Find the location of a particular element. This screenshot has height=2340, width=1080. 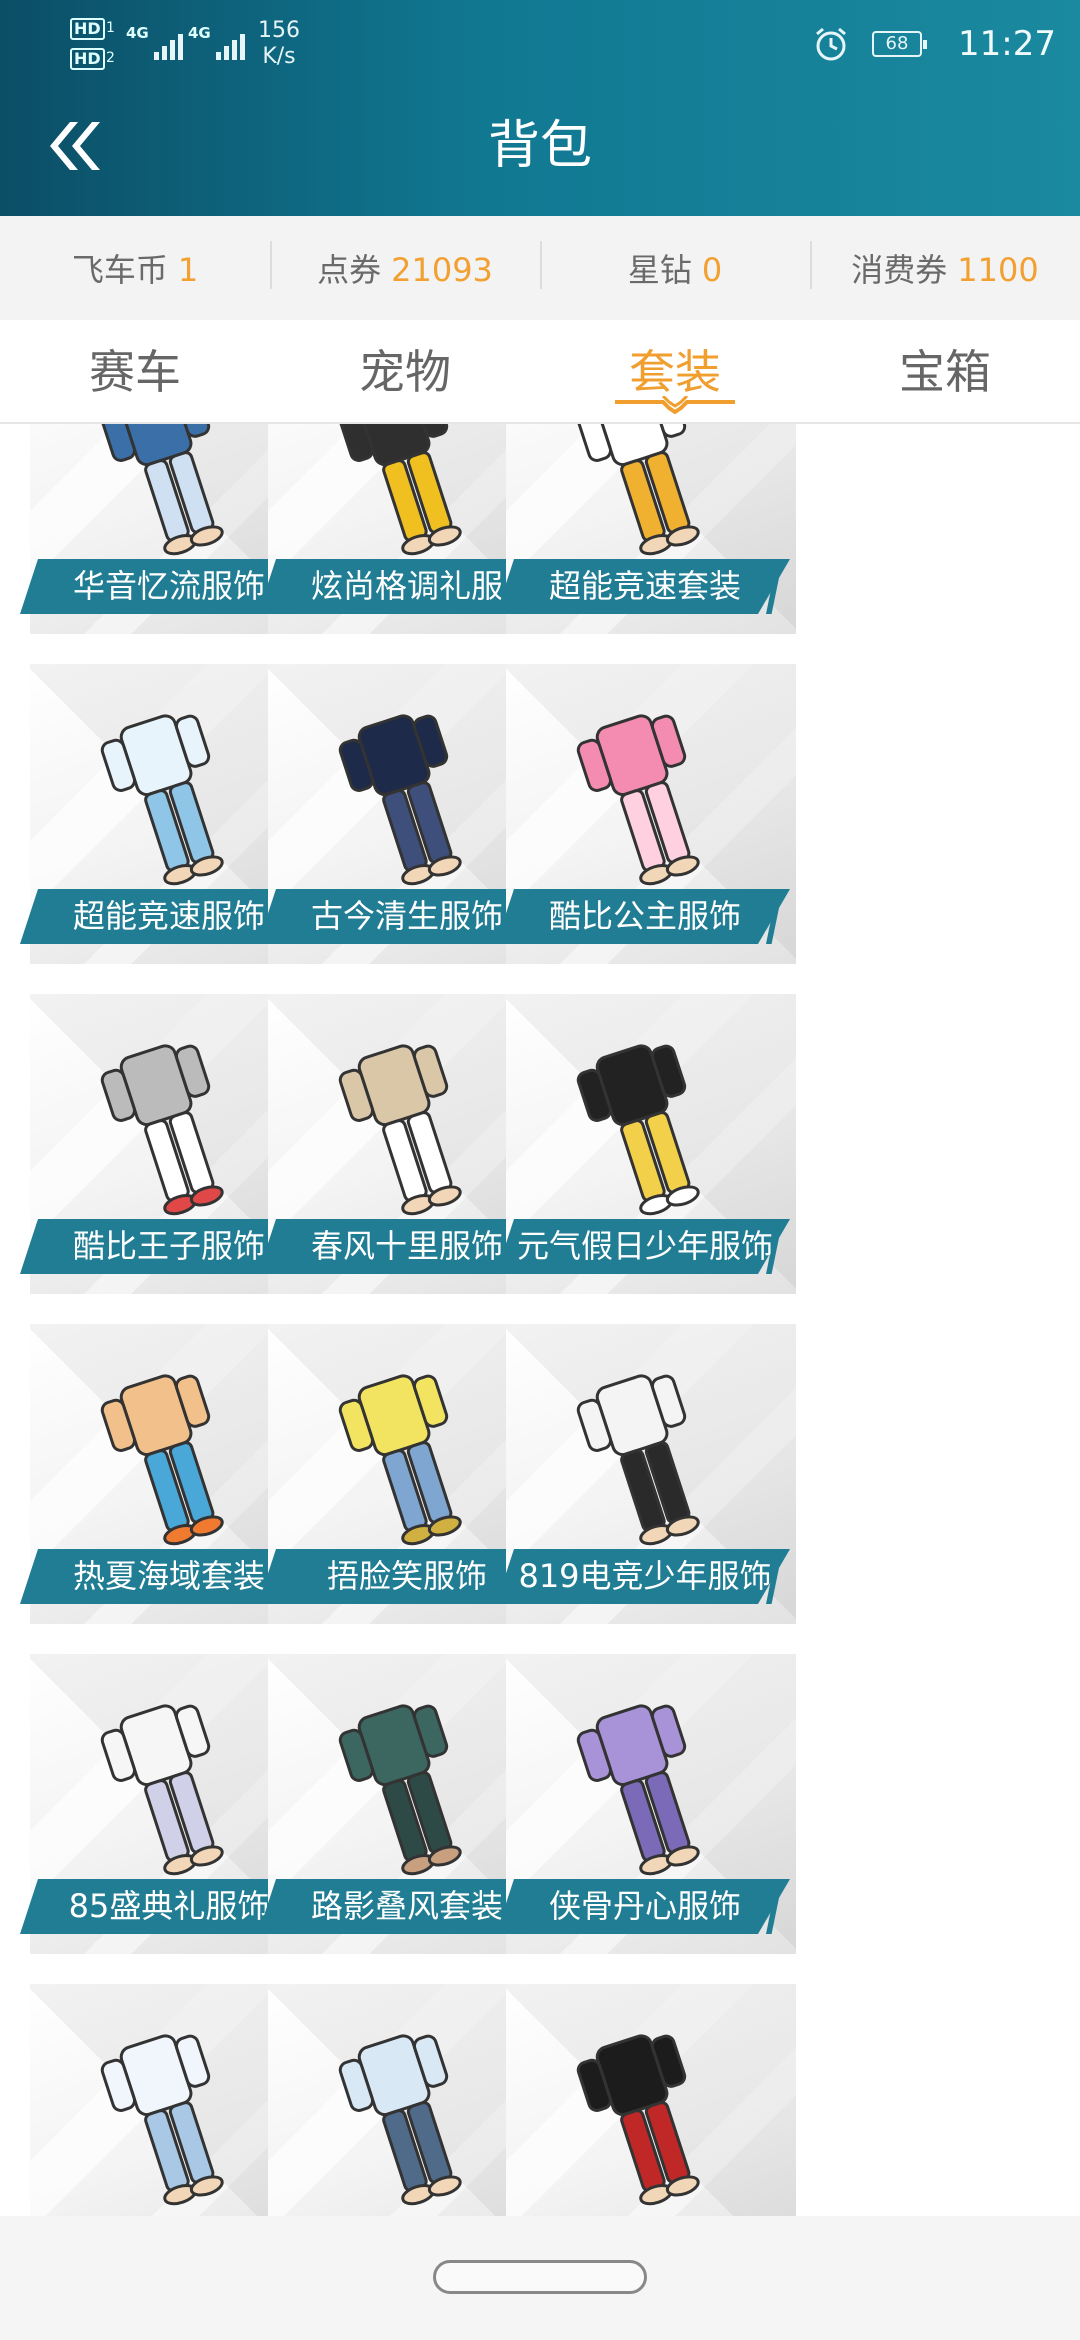

outfit-label: 侠骨丹心服饰 is located at coordinates (643, 1906).